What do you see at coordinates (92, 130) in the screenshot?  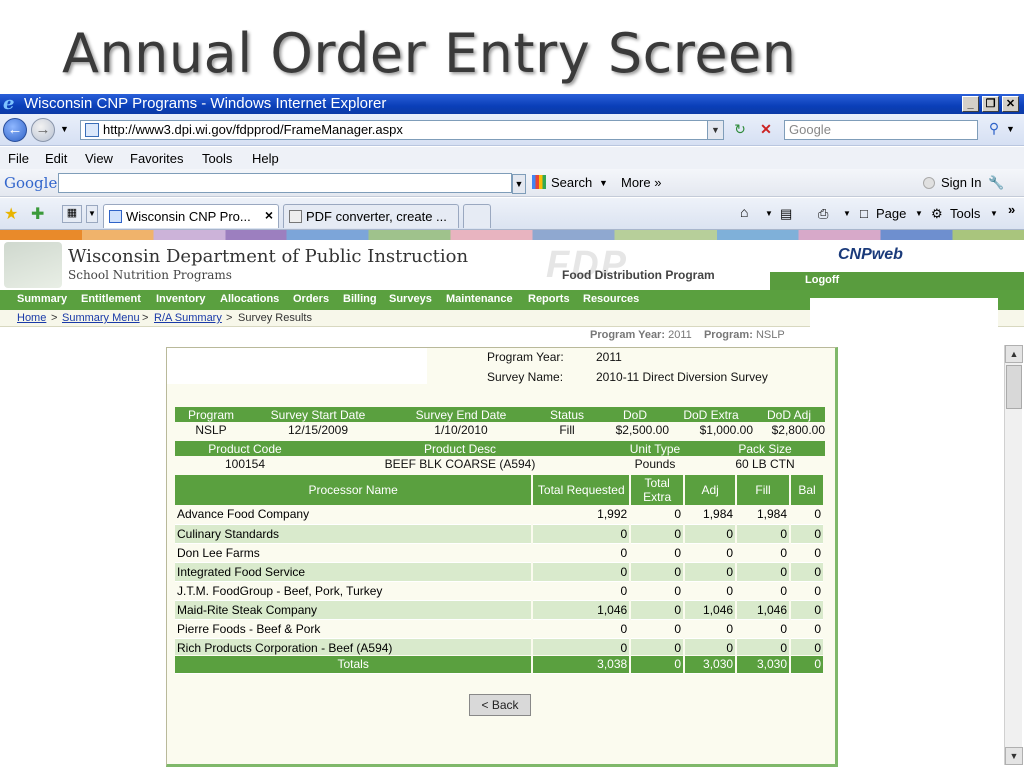 I see `page-icon` at bounding box center [92, 130].